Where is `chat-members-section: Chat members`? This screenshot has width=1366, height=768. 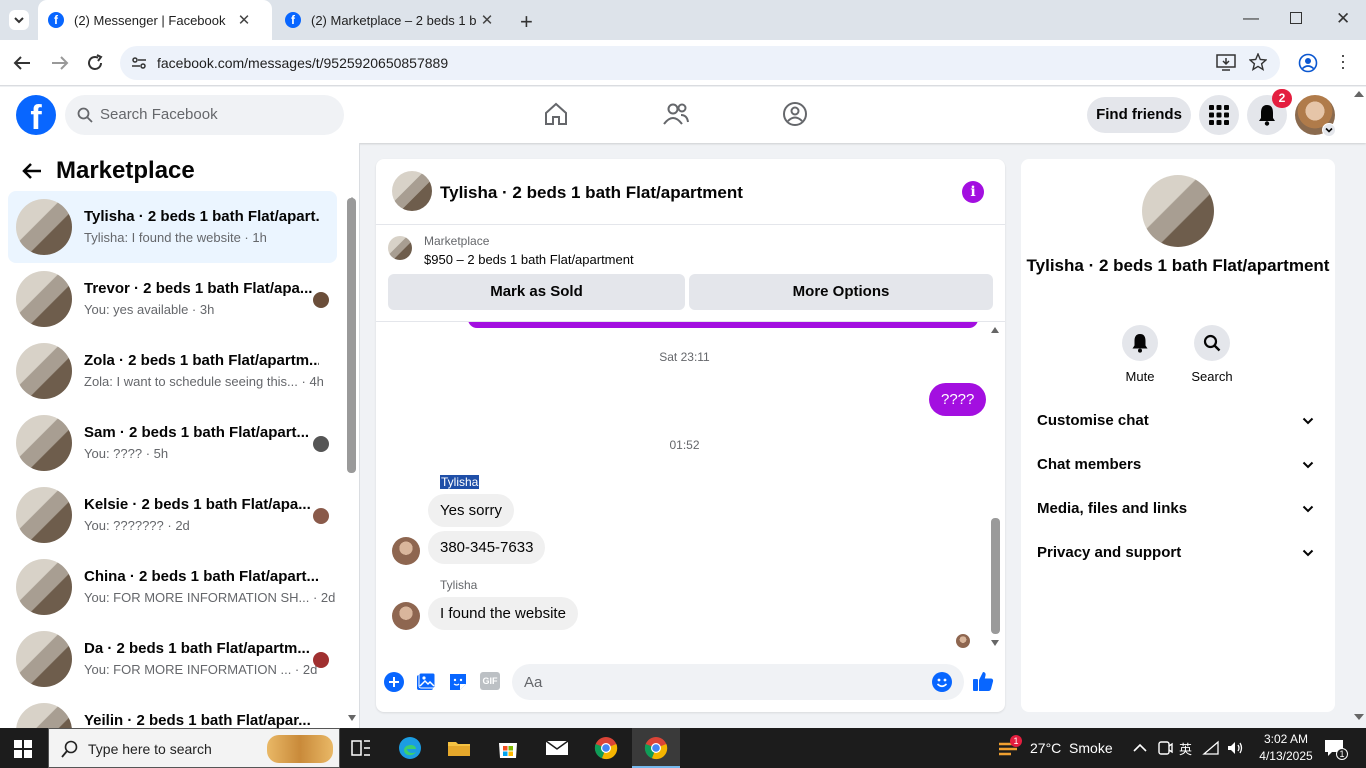 chat-members-section: Chat members is located at coordinates (1178, 468).